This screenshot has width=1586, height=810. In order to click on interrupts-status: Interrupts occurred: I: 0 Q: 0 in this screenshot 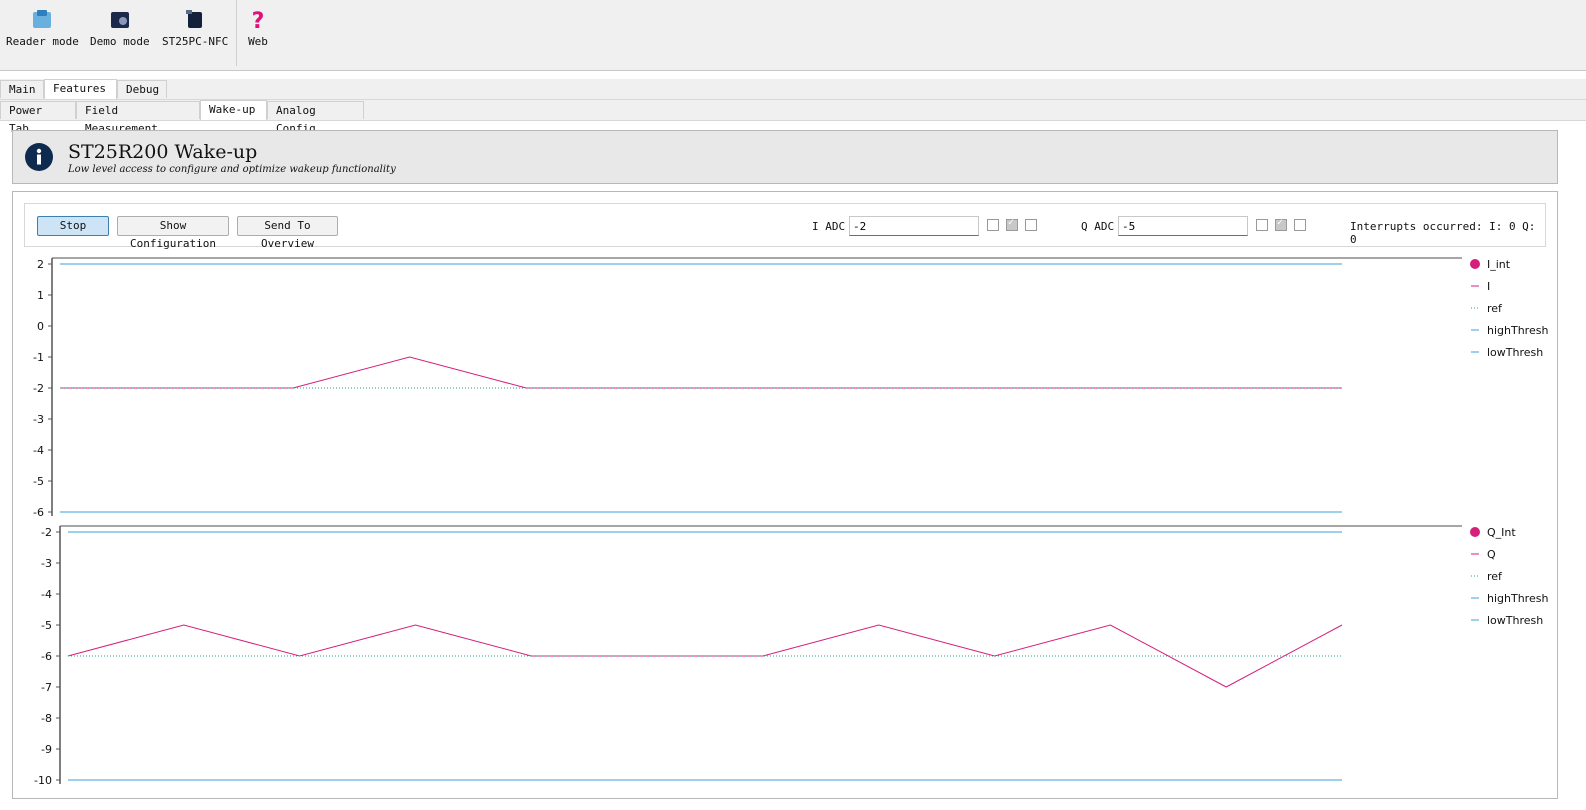, I will do `click(1443, 233)`.